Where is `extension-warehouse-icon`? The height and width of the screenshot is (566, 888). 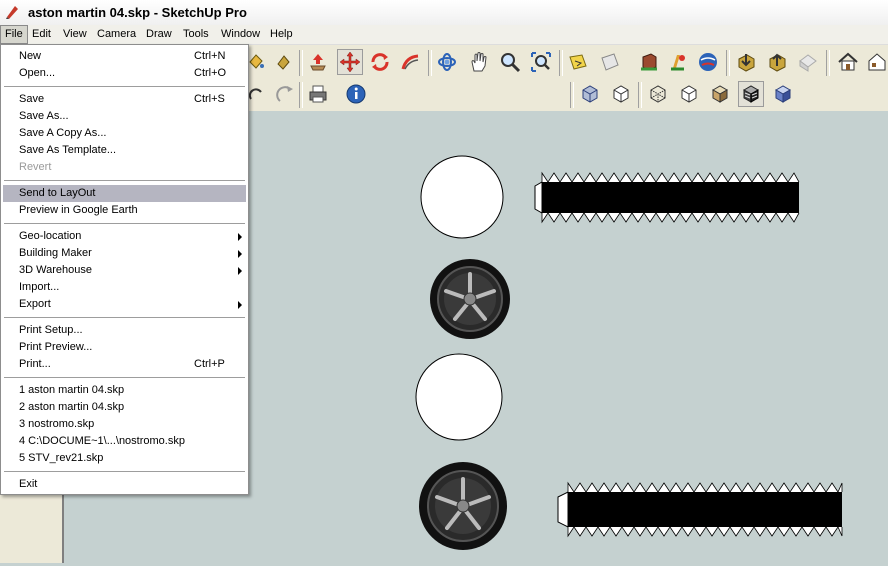
extension-warehouse-icon is located at coordinates (808, 62).